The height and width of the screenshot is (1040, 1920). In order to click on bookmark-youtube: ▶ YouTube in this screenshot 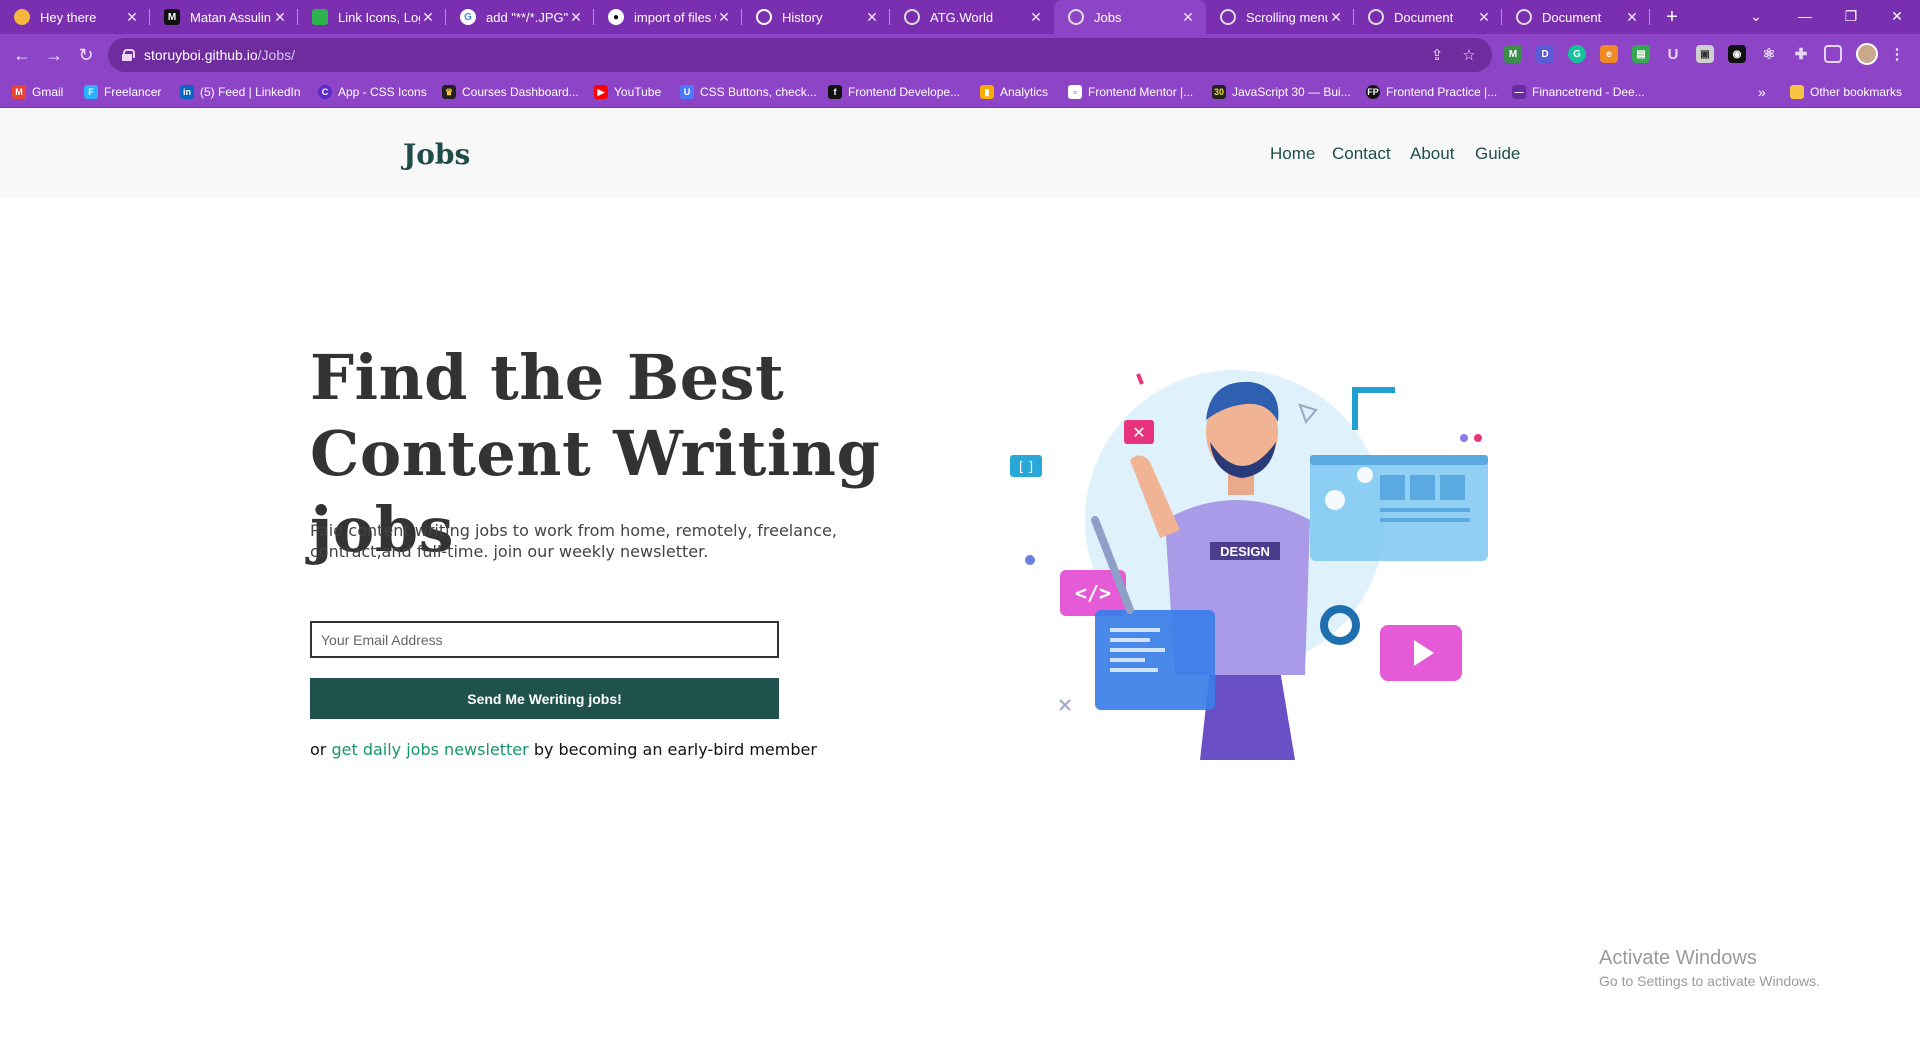, I will do `click(627, 92)`.